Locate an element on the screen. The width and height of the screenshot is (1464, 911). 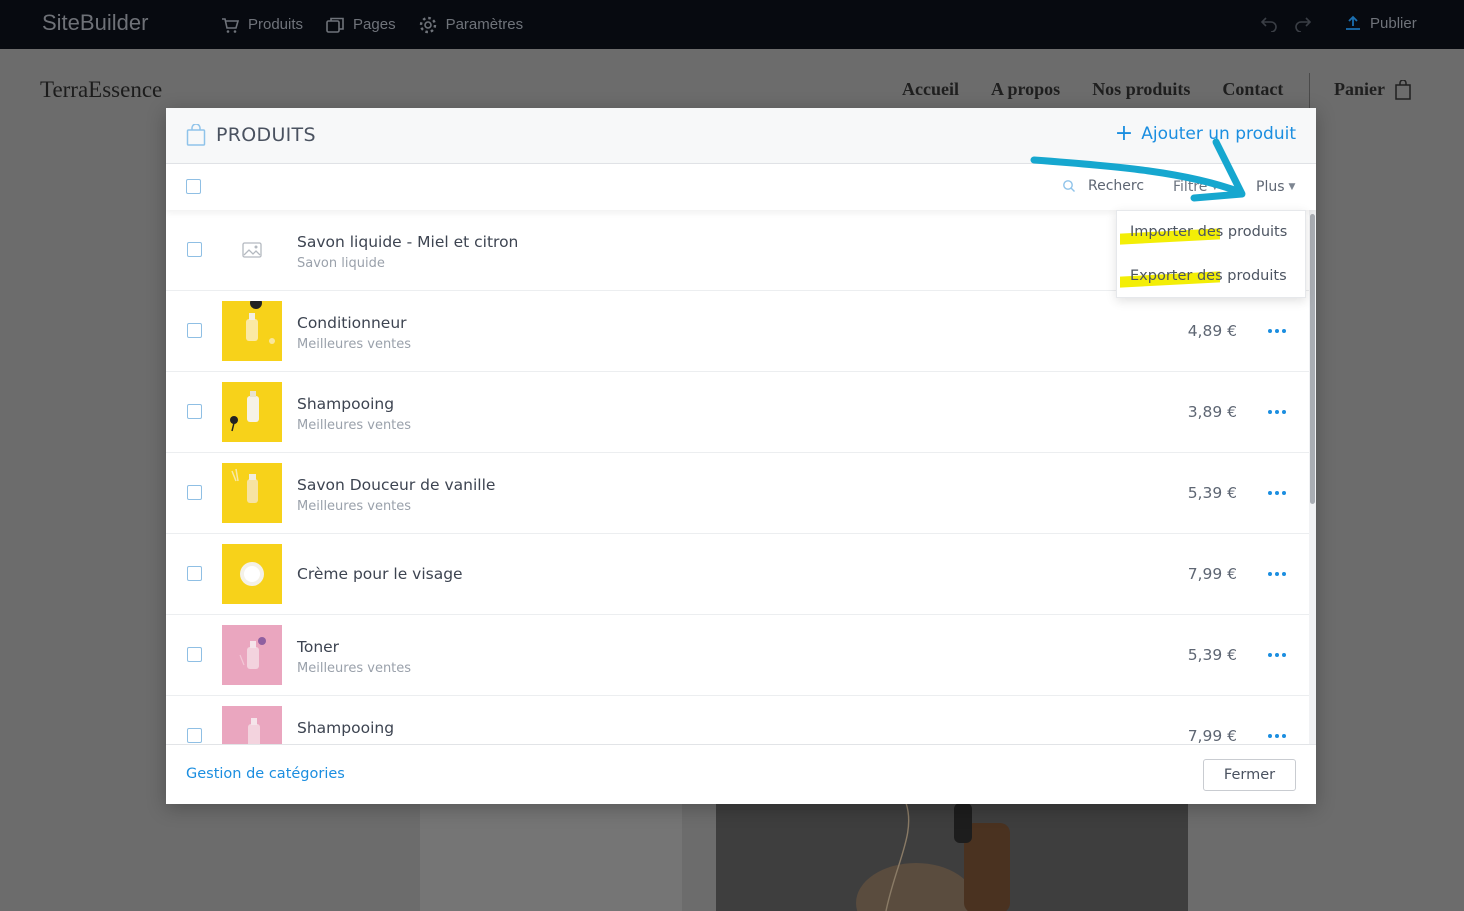
search-icon is located at coordinates (1069, 186).